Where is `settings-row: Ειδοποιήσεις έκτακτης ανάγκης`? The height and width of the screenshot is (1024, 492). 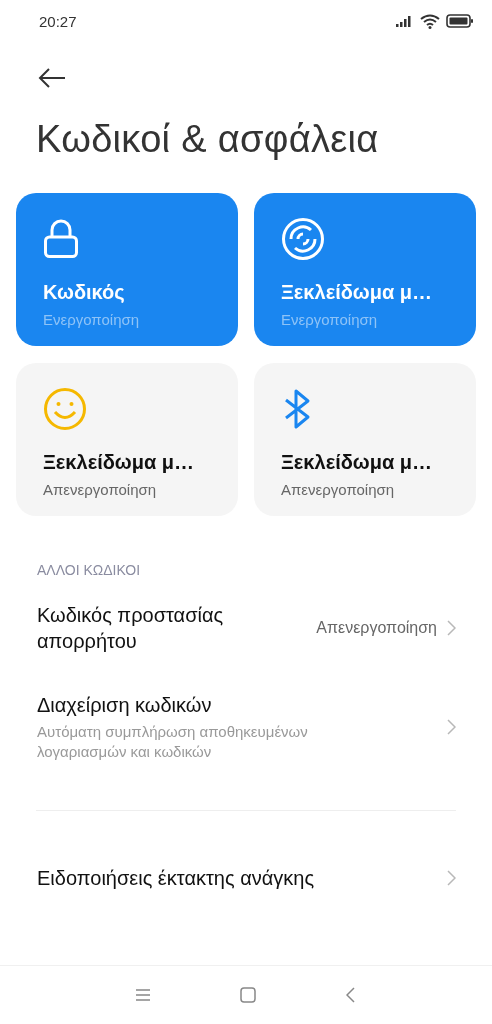
settings-row: Ειδοποιήσεις έκτακτης ανάγκης is located at coordinates (246, 873).